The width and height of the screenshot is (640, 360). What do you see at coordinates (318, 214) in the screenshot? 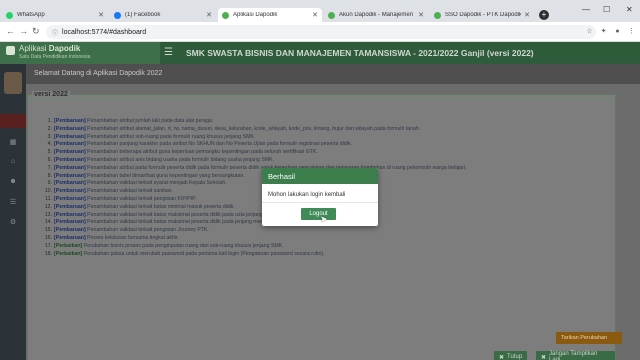
I see `logout-button: Logout` at bounding box center [318, 214].